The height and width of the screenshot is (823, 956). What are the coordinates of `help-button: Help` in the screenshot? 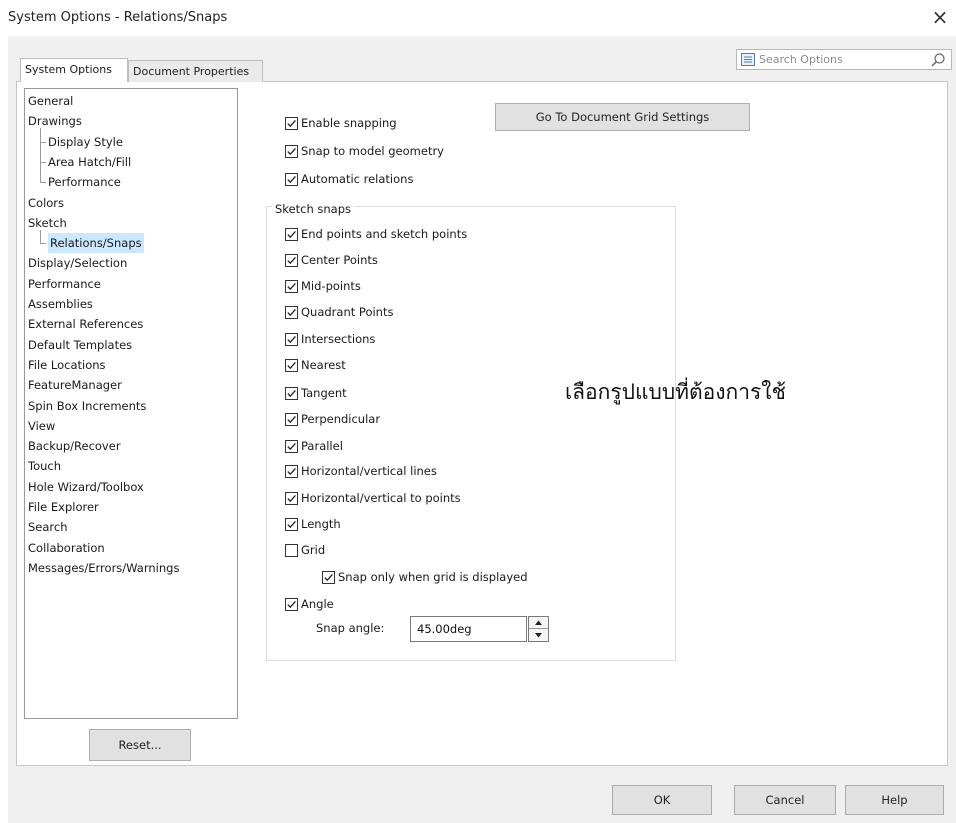 It's located at (894, 800).